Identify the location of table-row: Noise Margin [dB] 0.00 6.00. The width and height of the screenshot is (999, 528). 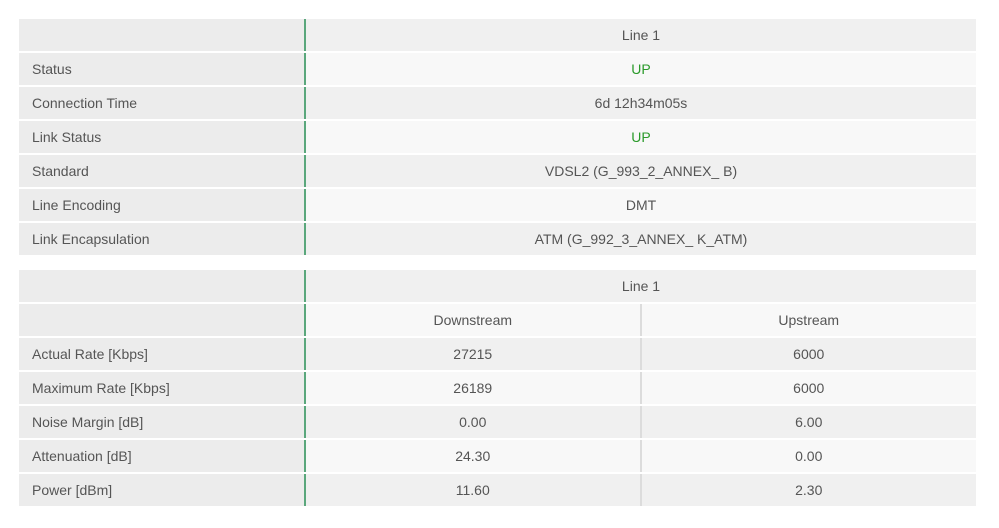
(497, 422).